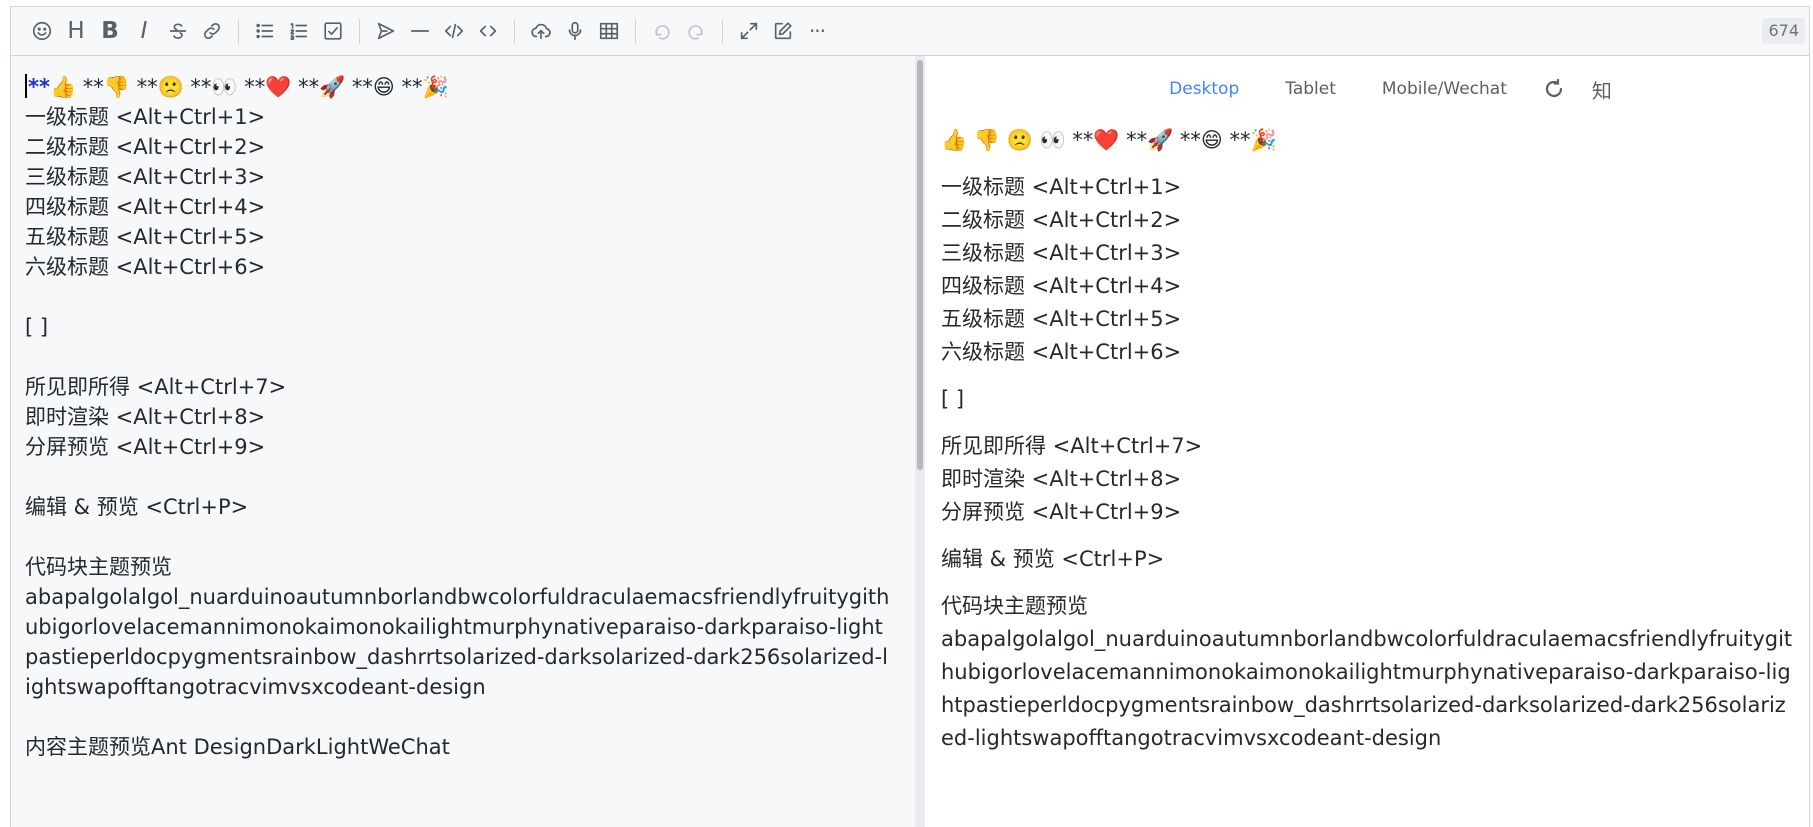 The image size is (1813, 827). I want to click on bold-marker: **, so click(39, 87).